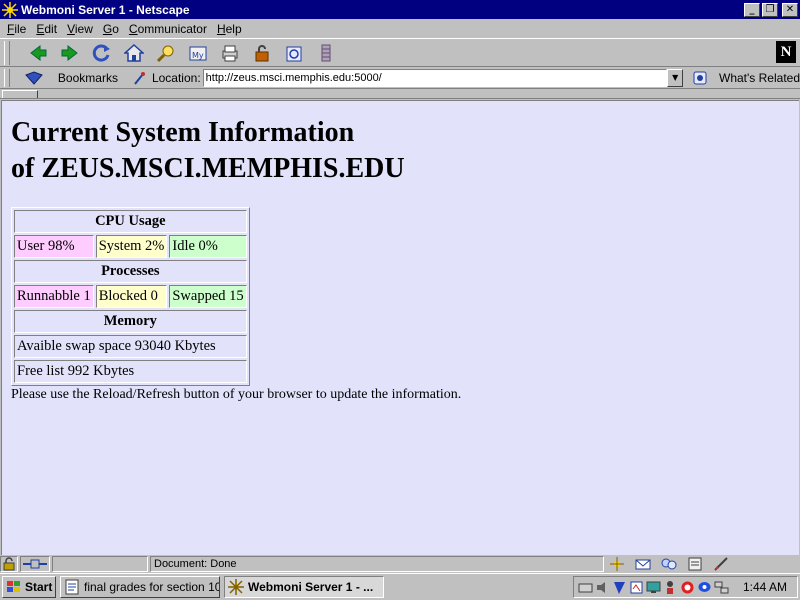 The height and width of the screenshot is (600, 800). I want to click on bookmarks-button: Bookmarks, so click(71, 78).